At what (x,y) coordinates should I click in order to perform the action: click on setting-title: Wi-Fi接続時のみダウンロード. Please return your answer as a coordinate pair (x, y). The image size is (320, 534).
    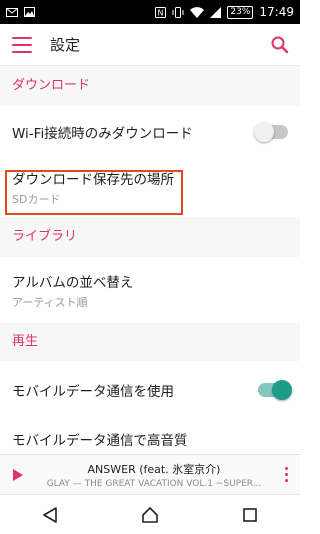
    Looking at the image, I should click on (102, 133).